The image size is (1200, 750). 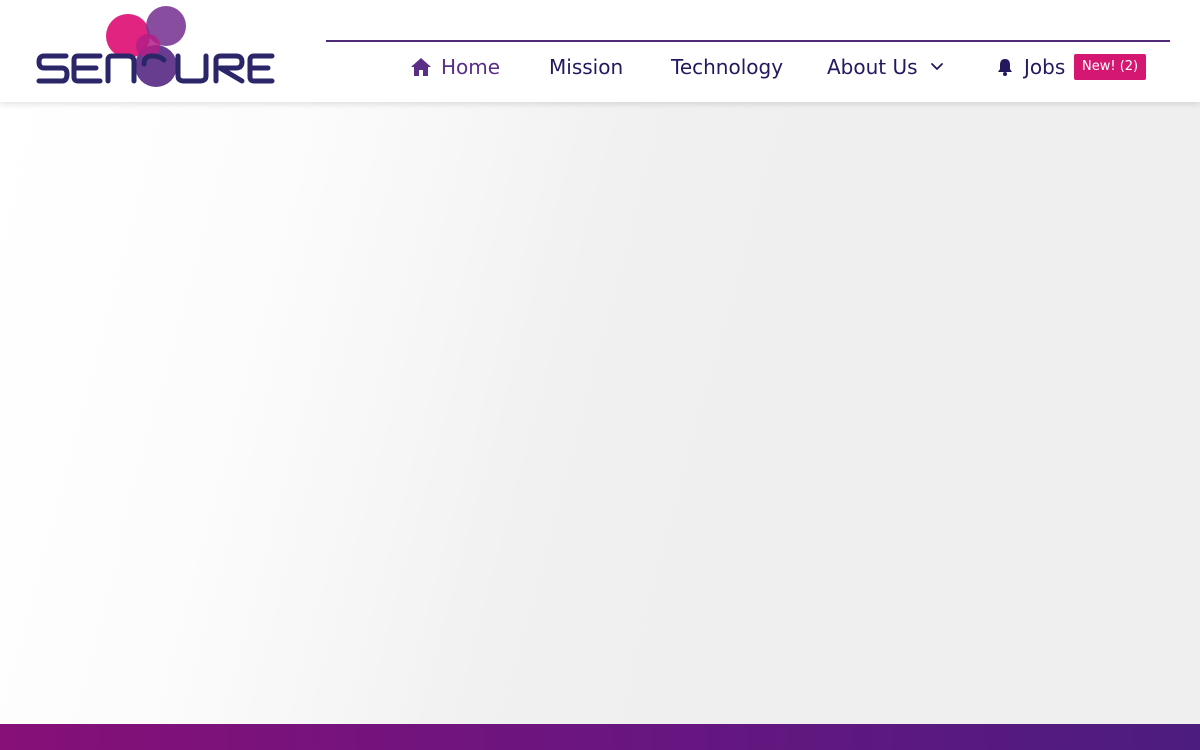 I want to click on footer-gradient-bar, so click(x=600, y=737).